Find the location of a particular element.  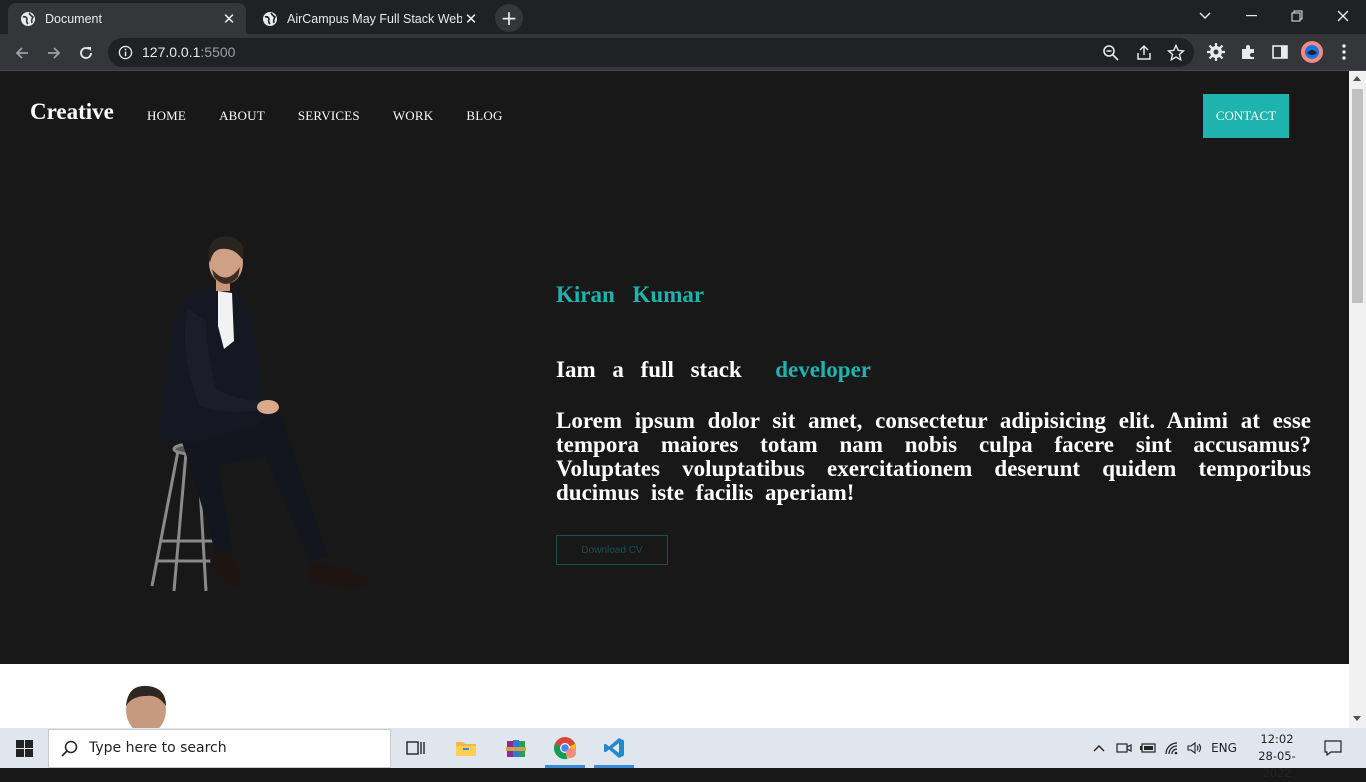

hero-portrait-image is located at coordinates (261, 414).